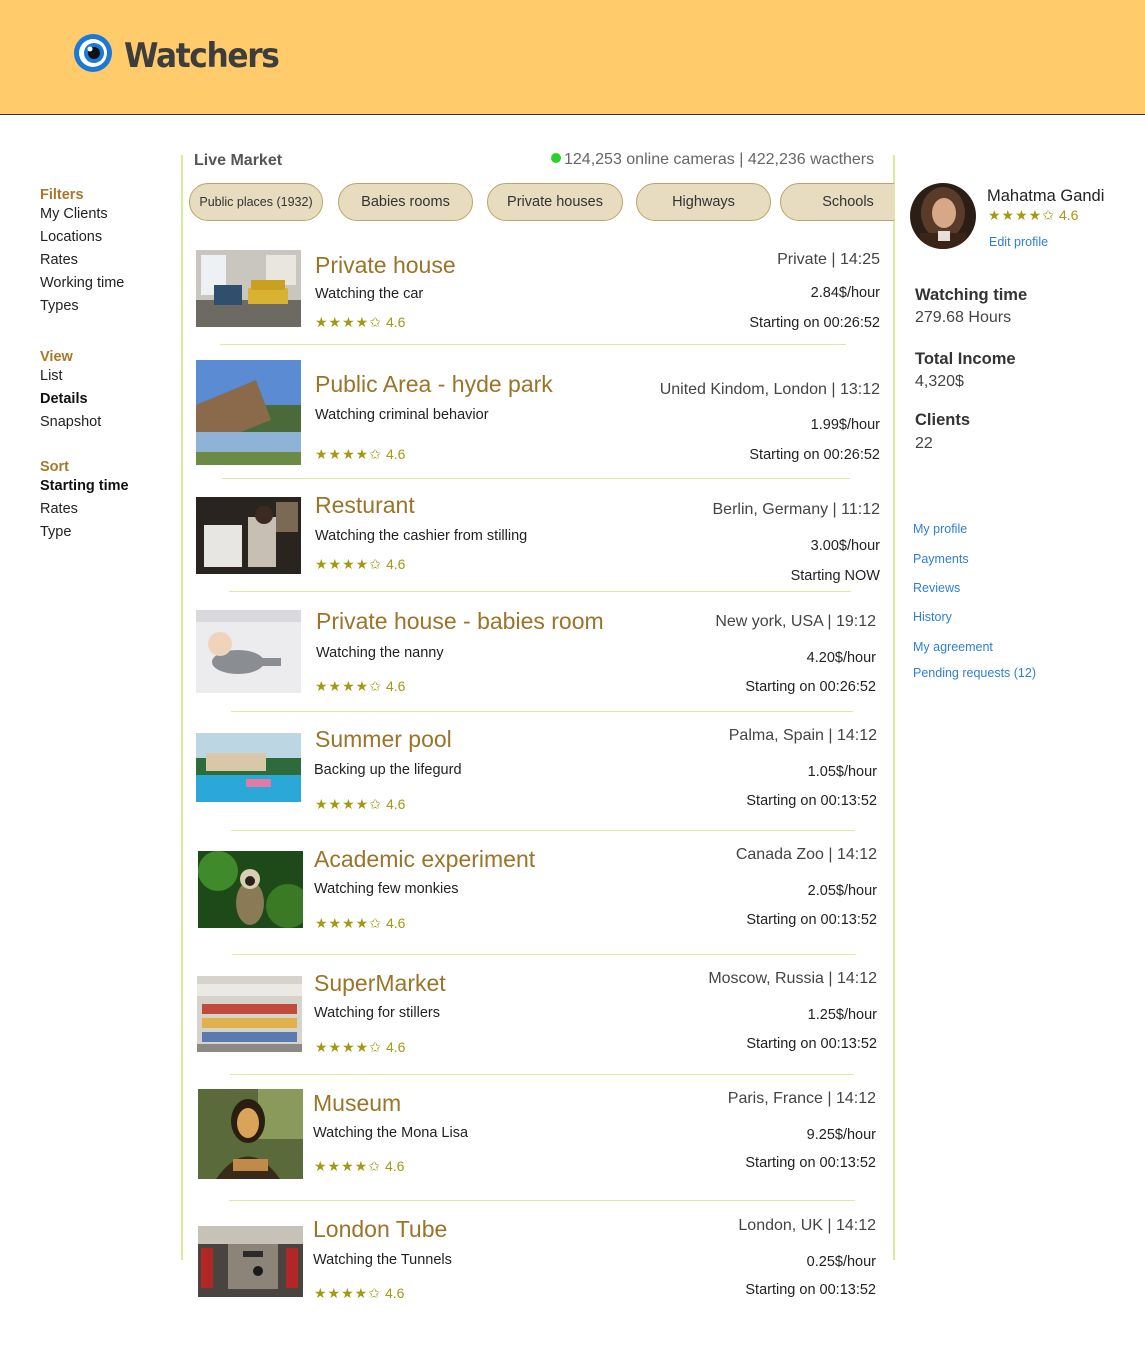  What do you see at coordinates (82, 260) in the screenshot?
I see `filter-rates: Rates` at bounding box center [82, 260].